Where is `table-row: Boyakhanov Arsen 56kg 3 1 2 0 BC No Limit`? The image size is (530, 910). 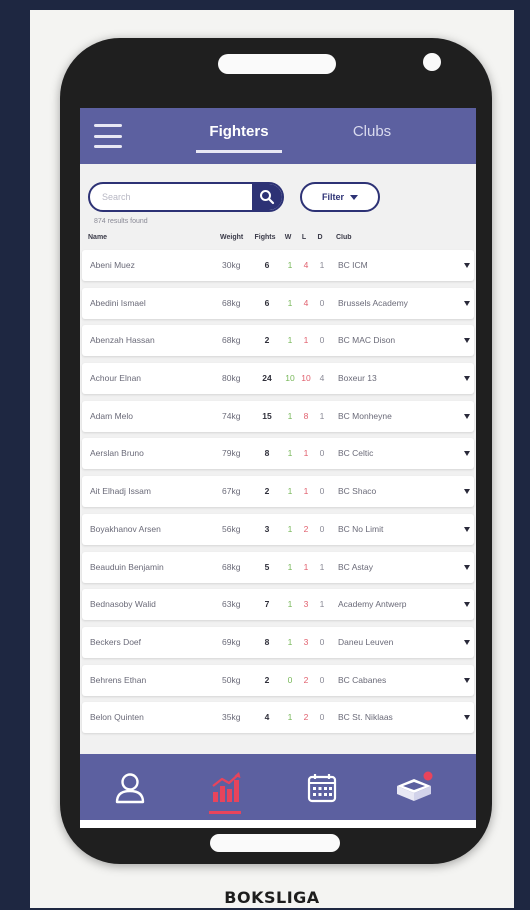 table-row: Boyakhanov Arsen 56kg 3 1 2 0 BC No Limit is located at coordinates (278, 529).